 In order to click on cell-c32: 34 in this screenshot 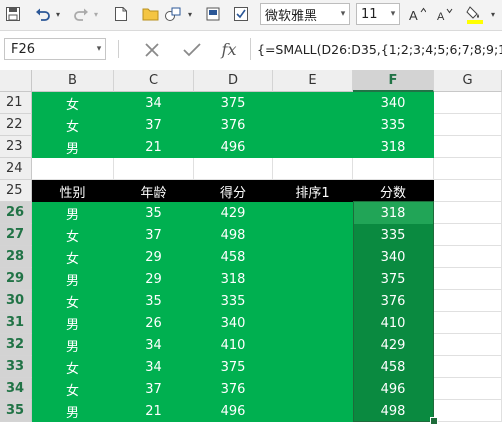, I will do `click(154, 345)`.